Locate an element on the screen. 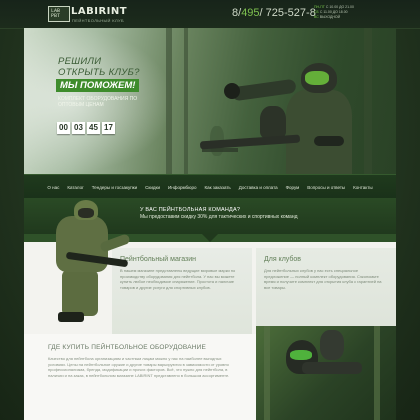 The width and height of the screenshot is (420, 420). soldier-legs is located at coordinates (80, 293).